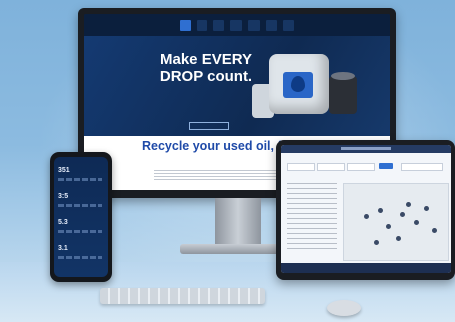 The width and height of the screenshot is (455, 322). What do you see at coordinates (64, 170) in the screenshot?
I see `phone-stat: 351` at bounding box center [64, 170].